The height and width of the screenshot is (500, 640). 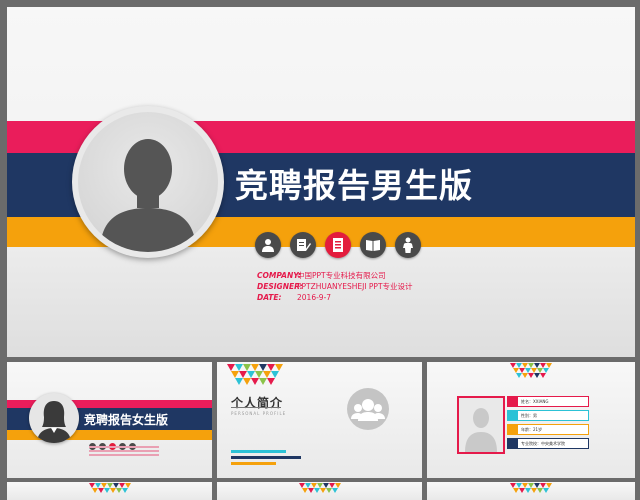 What do you see at coordinates (548, 443) in the screenshot?
I see `detail-row-school: 专业院校：中央美术学院` at bounding box center [548, 443].